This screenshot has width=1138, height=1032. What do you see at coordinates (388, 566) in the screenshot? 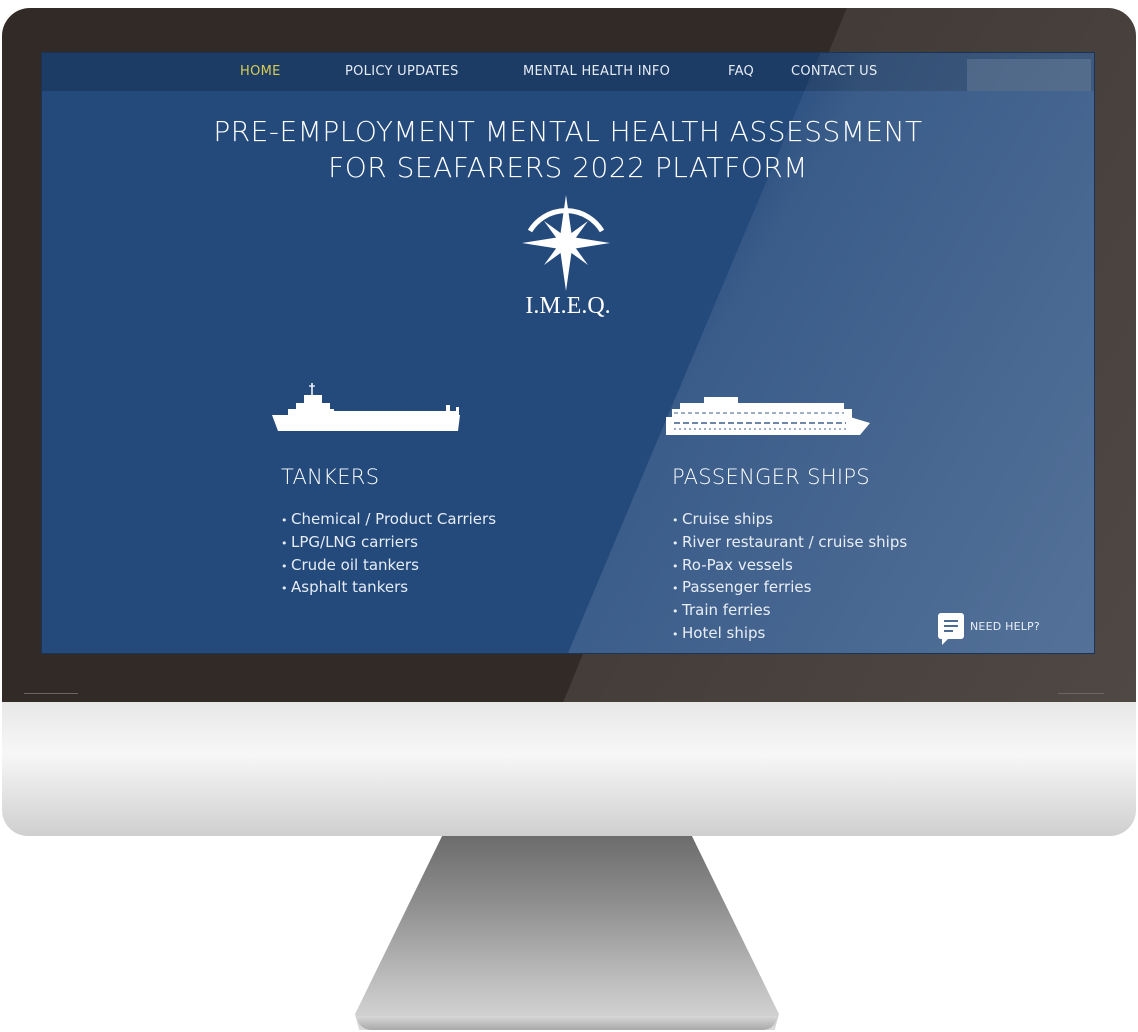
I see `list-item: Crude oil tankers` at bounding box center [388, 566].